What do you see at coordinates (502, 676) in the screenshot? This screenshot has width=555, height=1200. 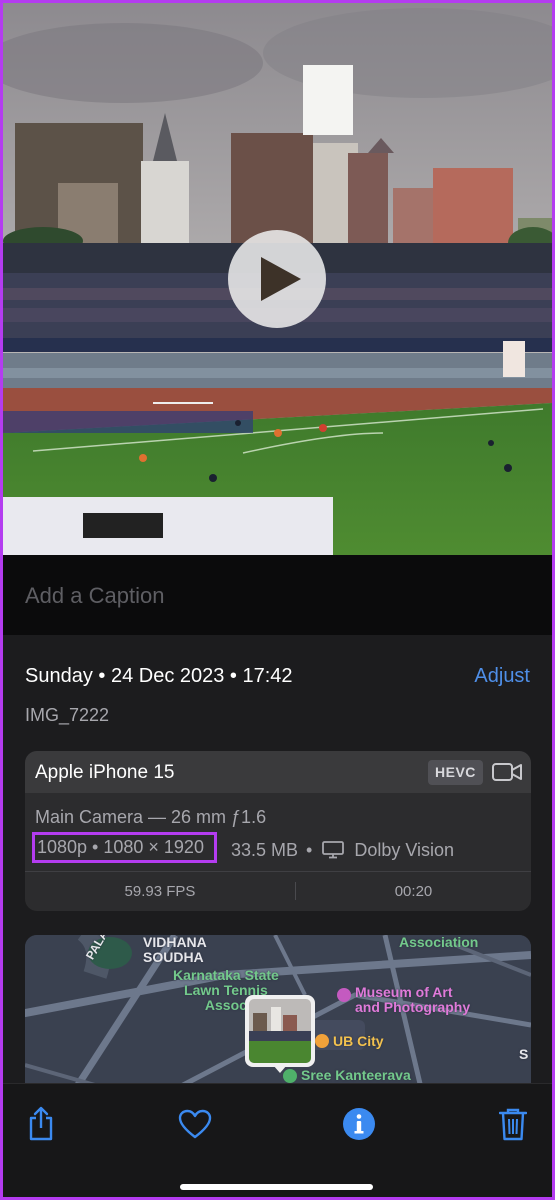 I see `adjust-button: Adjust` at bounding box center [502, 676].